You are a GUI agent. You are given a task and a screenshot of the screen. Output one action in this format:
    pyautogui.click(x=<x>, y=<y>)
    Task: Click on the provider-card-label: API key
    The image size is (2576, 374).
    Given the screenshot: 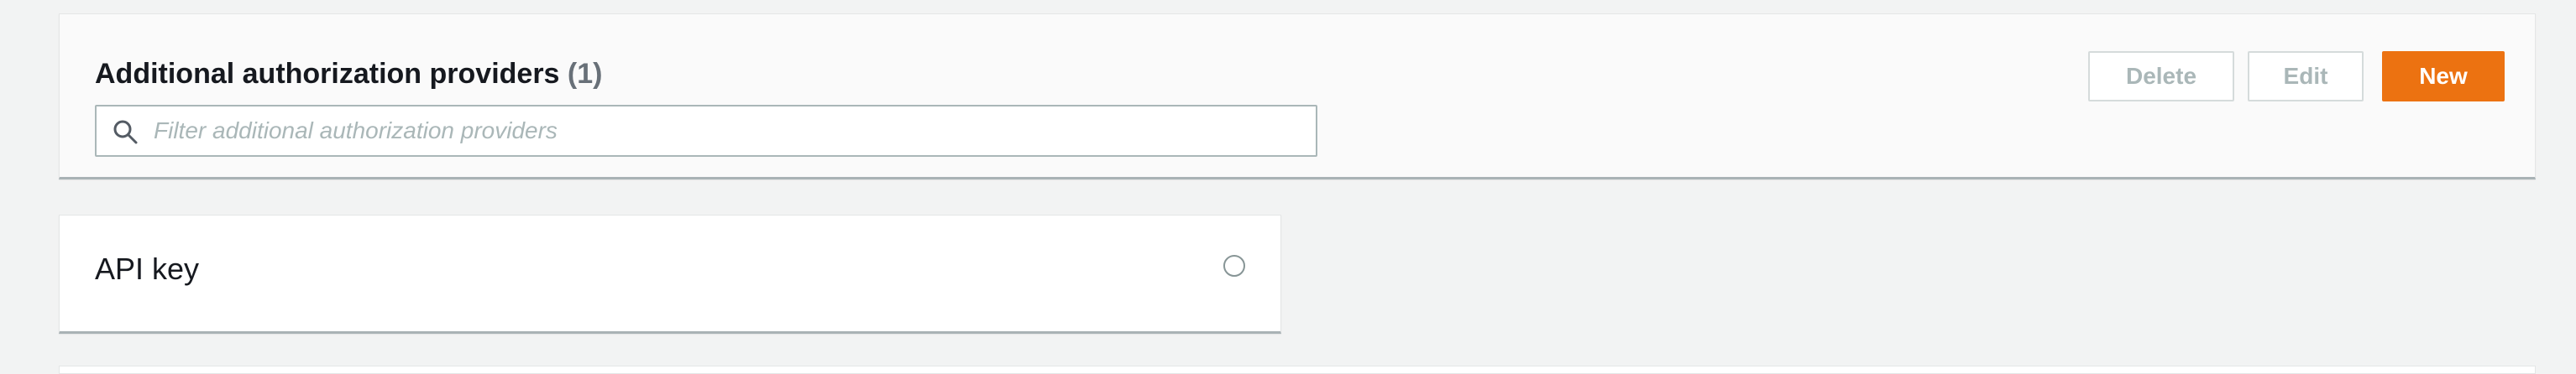 What is the action you would take?
    pyautogui.click(x=147, y=269)
    